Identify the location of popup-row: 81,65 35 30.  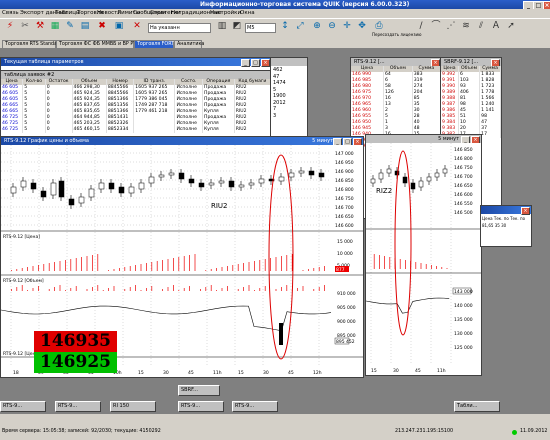
(494, 225).